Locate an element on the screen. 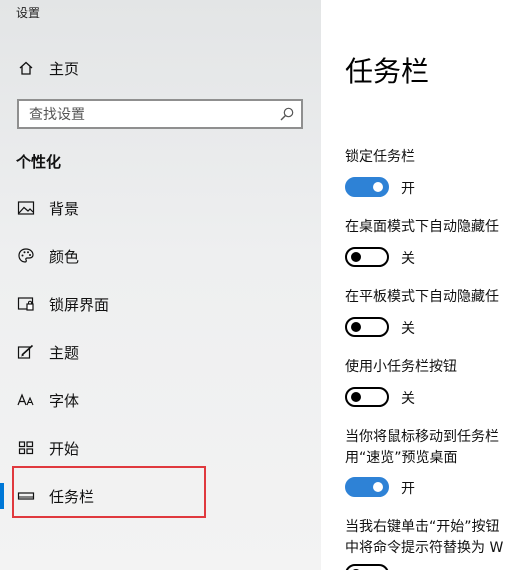 The image size is (505, 570). sidebar-item-label: 锁屏界面 is located at coordinates (79, 304).